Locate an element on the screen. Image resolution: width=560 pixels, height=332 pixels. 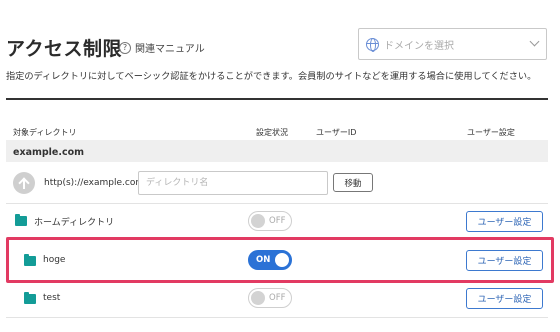
directory-name: test is located at coordinates (52, 298).